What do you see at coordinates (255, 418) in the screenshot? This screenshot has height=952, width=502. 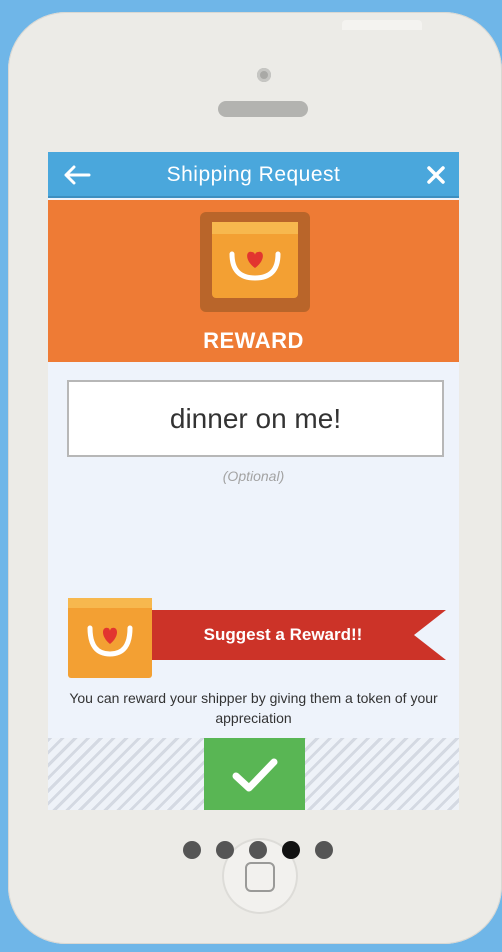 I see `reward-input` at bounding box center [255, 418].